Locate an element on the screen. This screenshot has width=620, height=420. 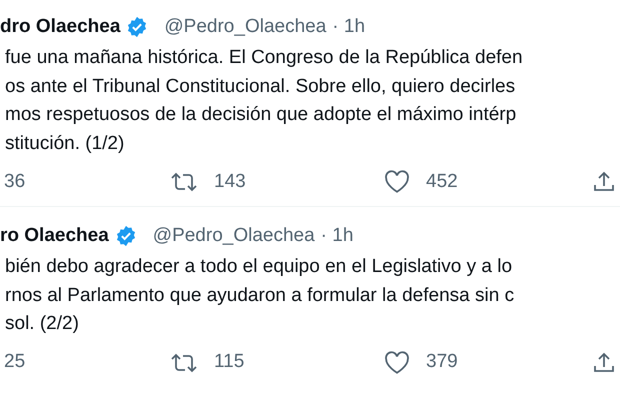
reply-count: 25 is located at coordinates (87, 362).